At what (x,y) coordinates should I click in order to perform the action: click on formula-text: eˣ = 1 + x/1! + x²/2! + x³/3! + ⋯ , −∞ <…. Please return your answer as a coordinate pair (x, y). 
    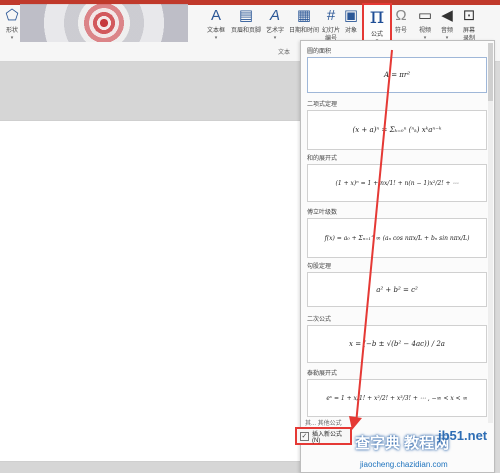
    Looking at the image, I should click on (397, 398).